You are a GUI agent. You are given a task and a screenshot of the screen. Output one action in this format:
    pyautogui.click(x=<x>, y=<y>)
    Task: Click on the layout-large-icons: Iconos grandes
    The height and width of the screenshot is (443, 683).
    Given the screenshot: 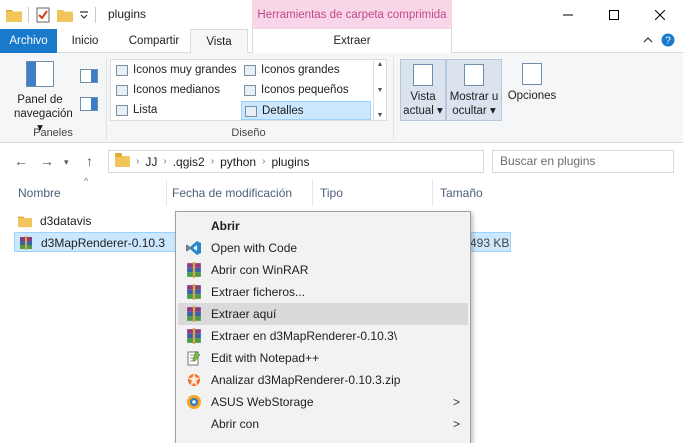 What is the action you would take?
    pyautogui.click(x=290, y=70)
    